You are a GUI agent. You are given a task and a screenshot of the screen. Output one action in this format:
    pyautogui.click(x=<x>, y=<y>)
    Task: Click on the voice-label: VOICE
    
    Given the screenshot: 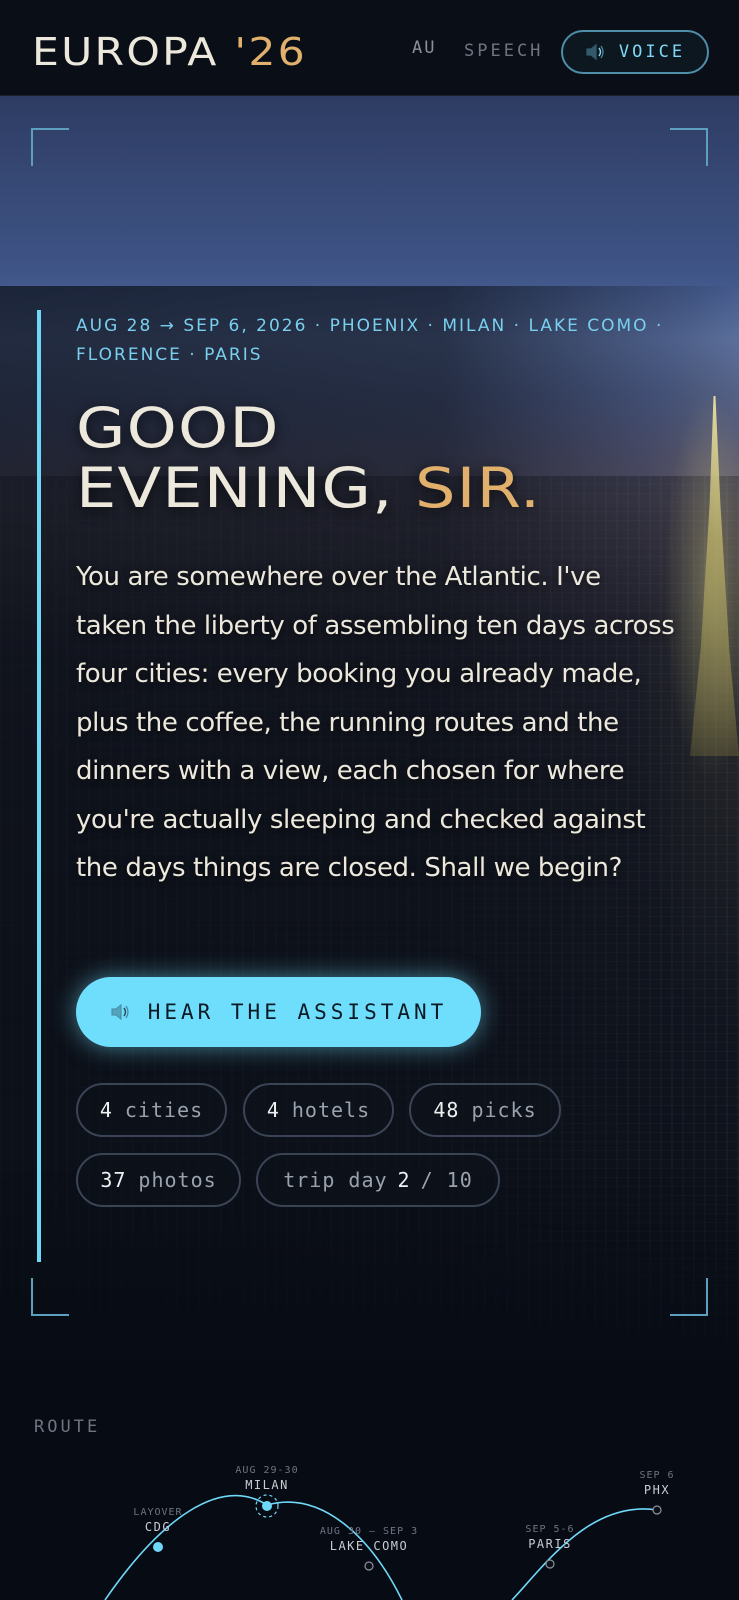 What is the action you would take?
    pyautogui.click(x=652, y=52)
    